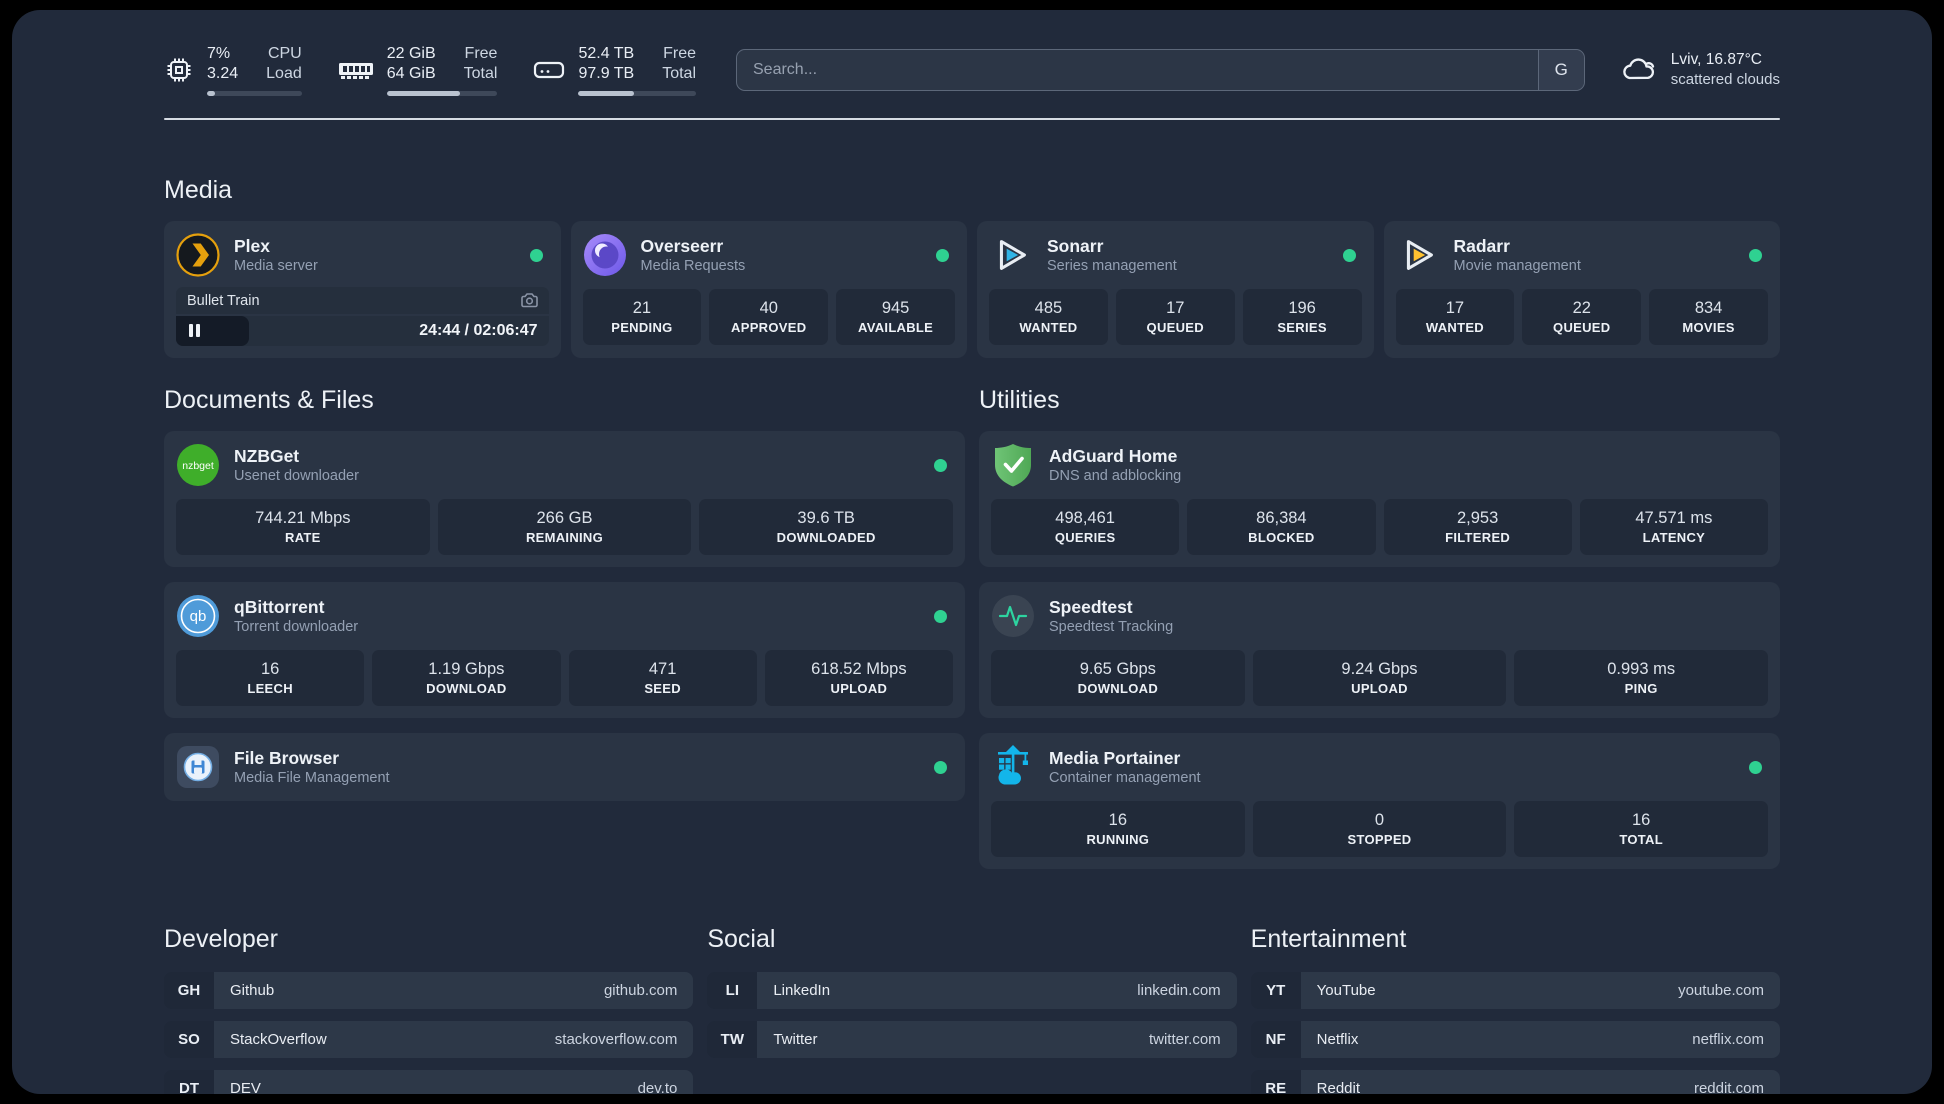 Image resolution: width=1944 pixels, height=1104 pixels. Describe the element at coordinates (1379, 820) in the screenshot. I see `stat-value: 0` at that location.